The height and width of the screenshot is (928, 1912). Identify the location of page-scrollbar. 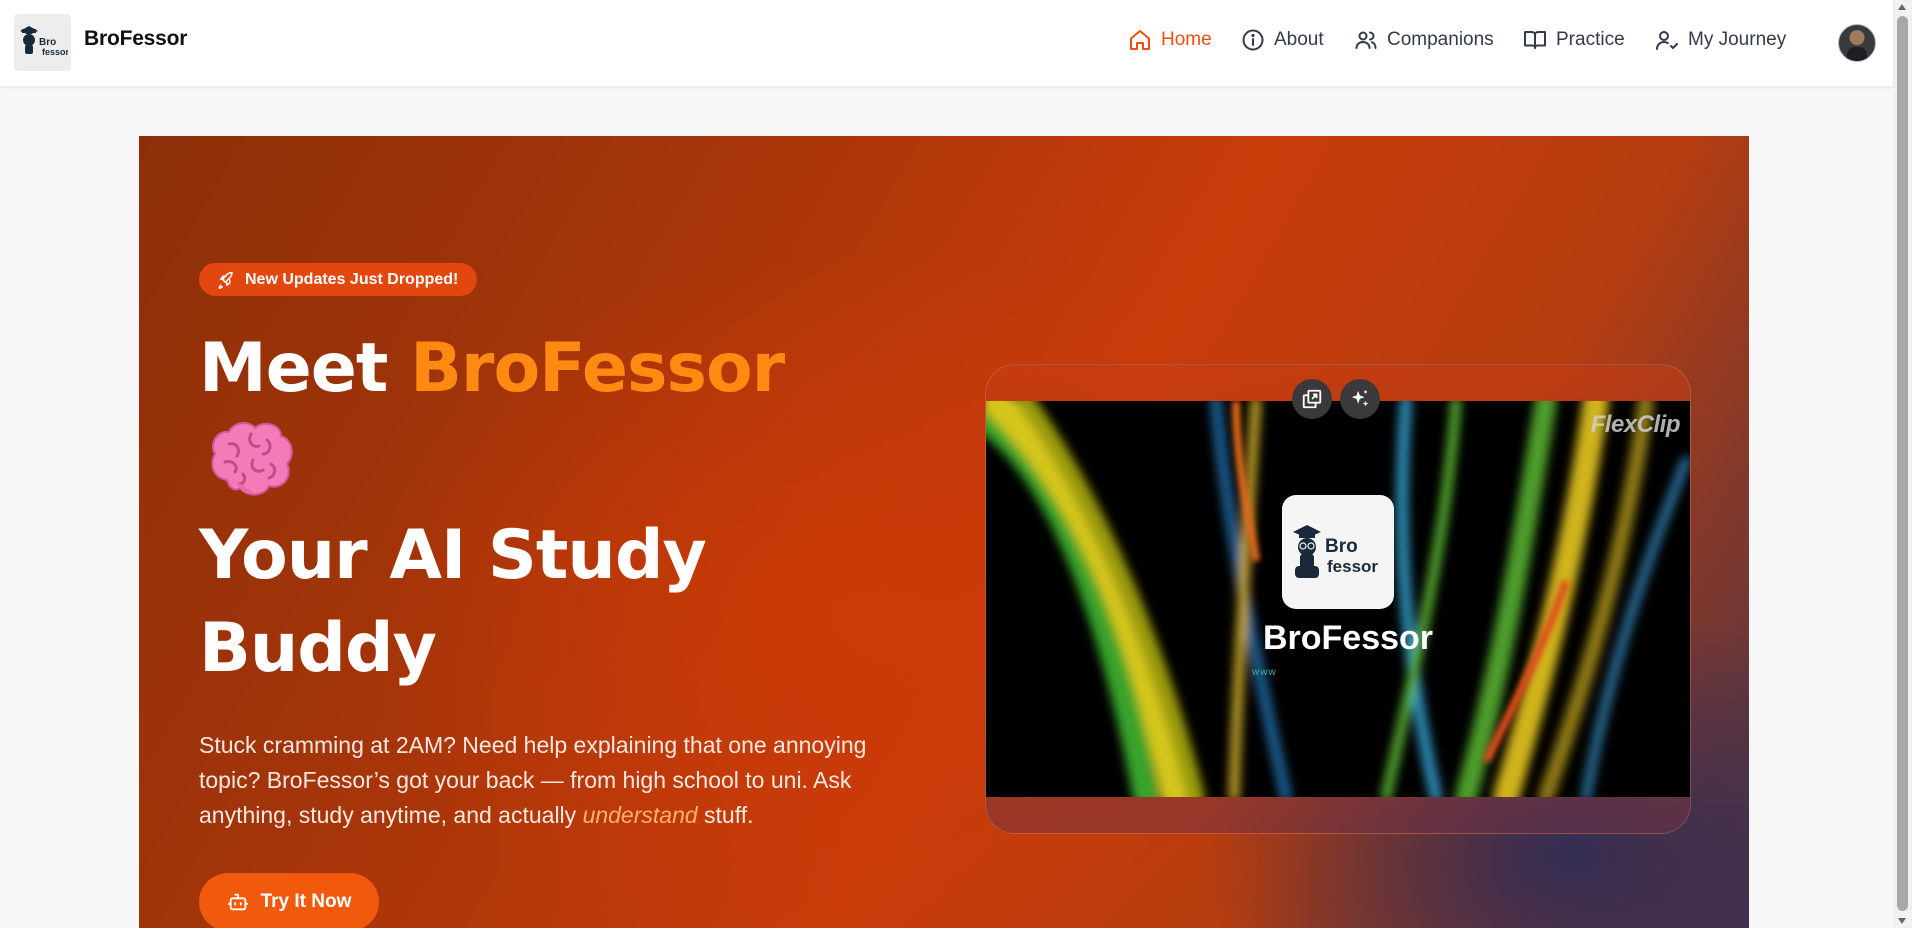
(1902, 464).